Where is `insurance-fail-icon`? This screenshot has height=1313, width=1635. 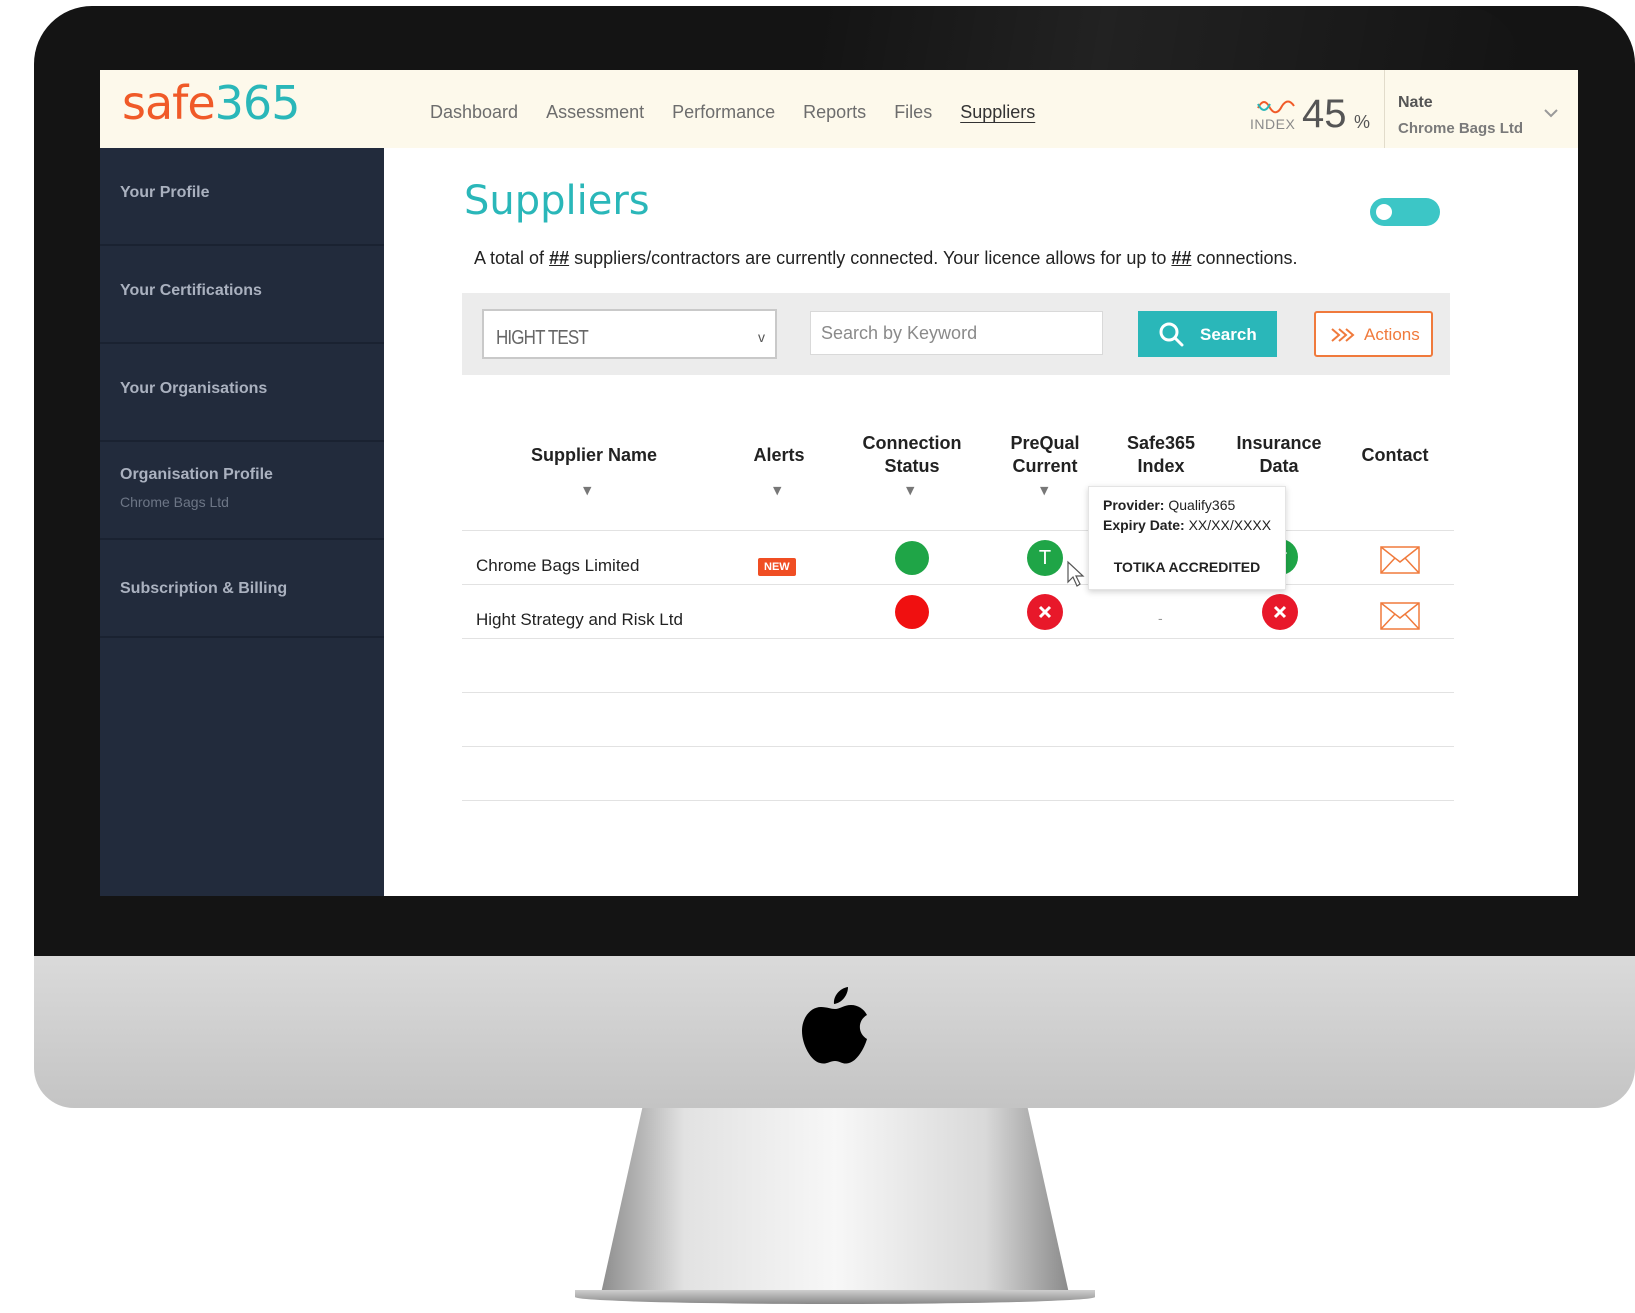
insurance-fail-icon is located at coordinates (1280, 612).